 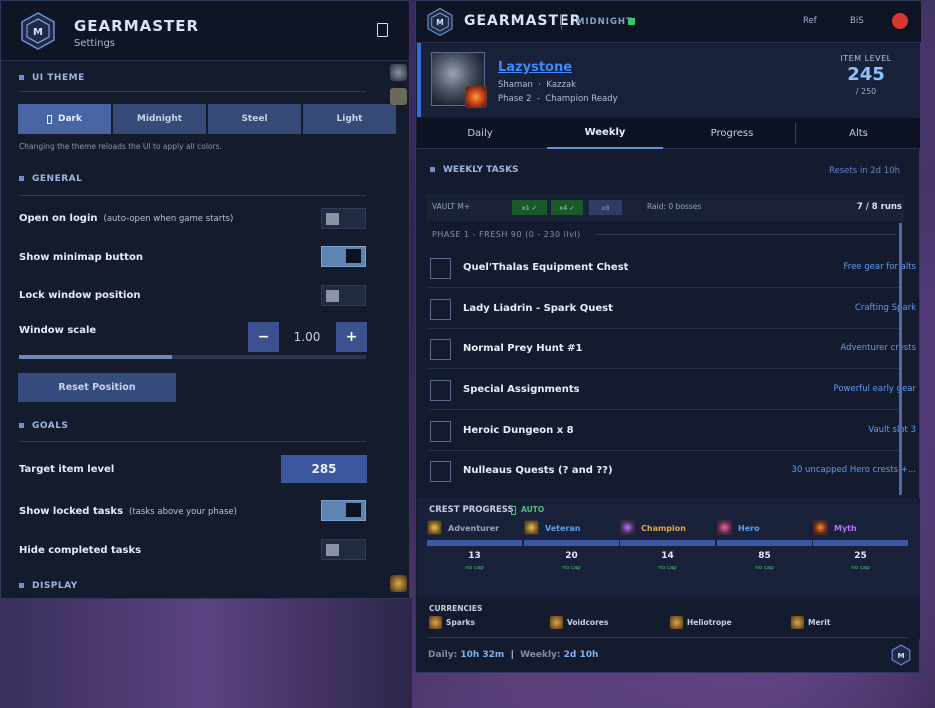 I want to click on scale-value: 1.00, so click(x=307, y=337).